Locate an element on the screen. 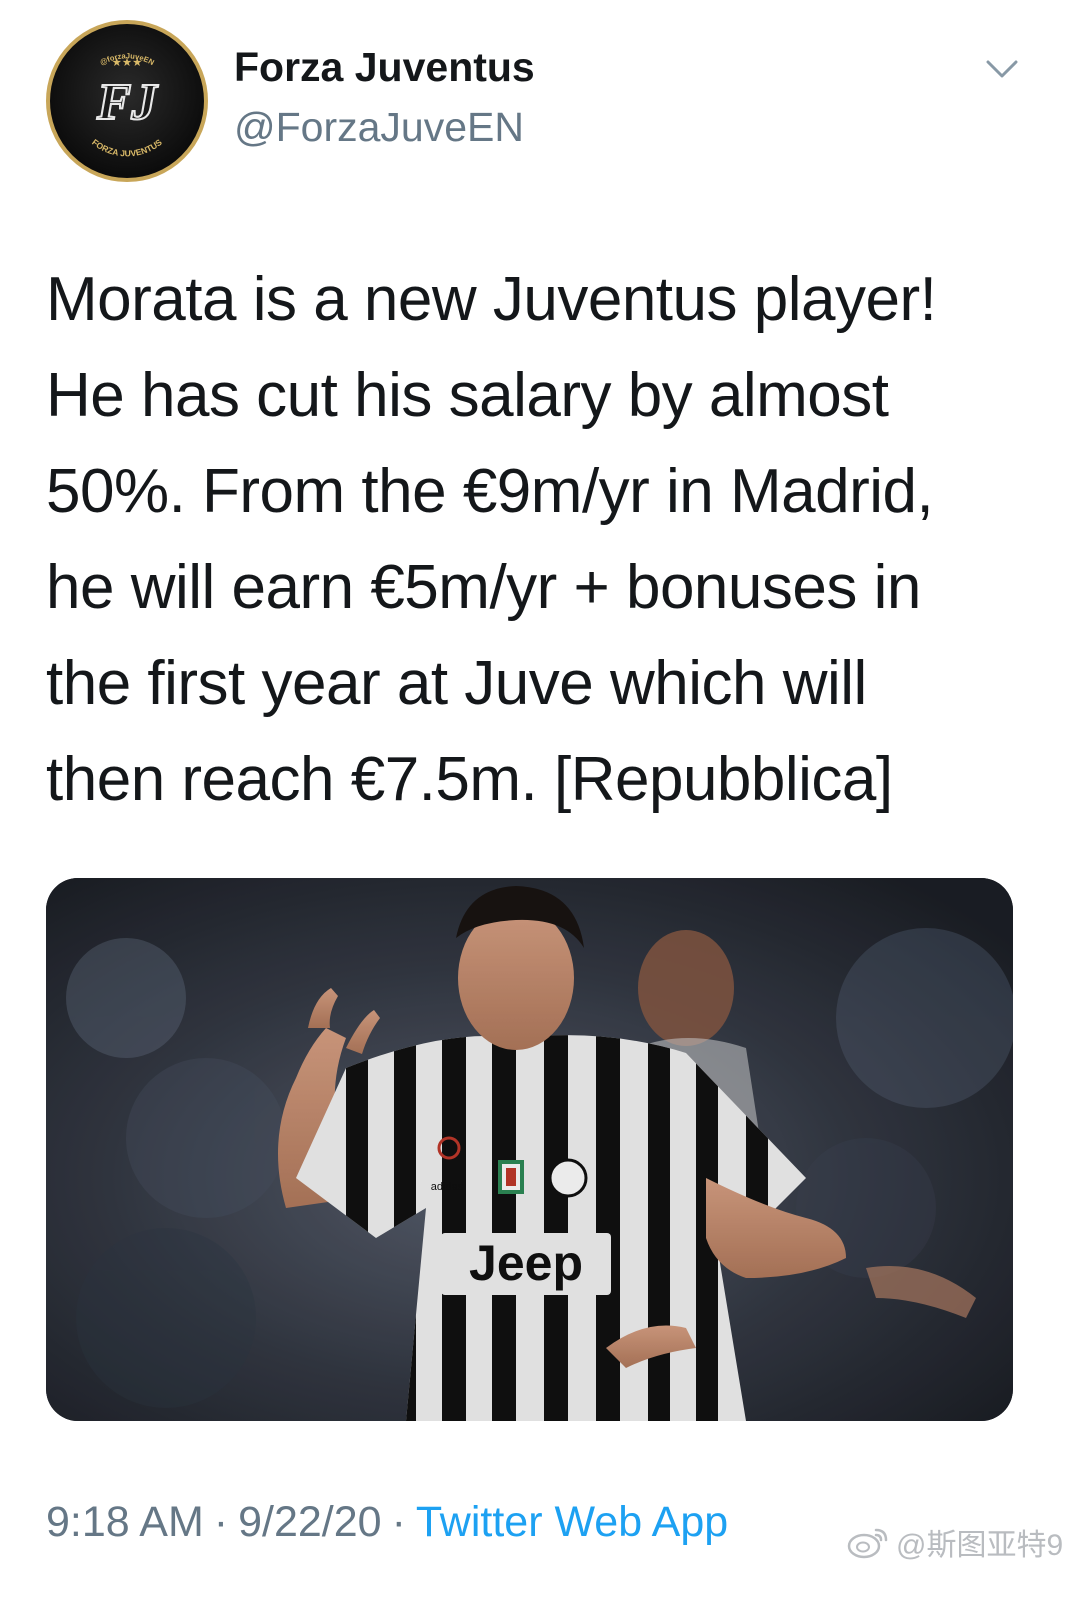 The image size is (1080, 1601). tweet-text-line: then reach €7.5m. [Repubblica] is located at coordinates (469, 779).